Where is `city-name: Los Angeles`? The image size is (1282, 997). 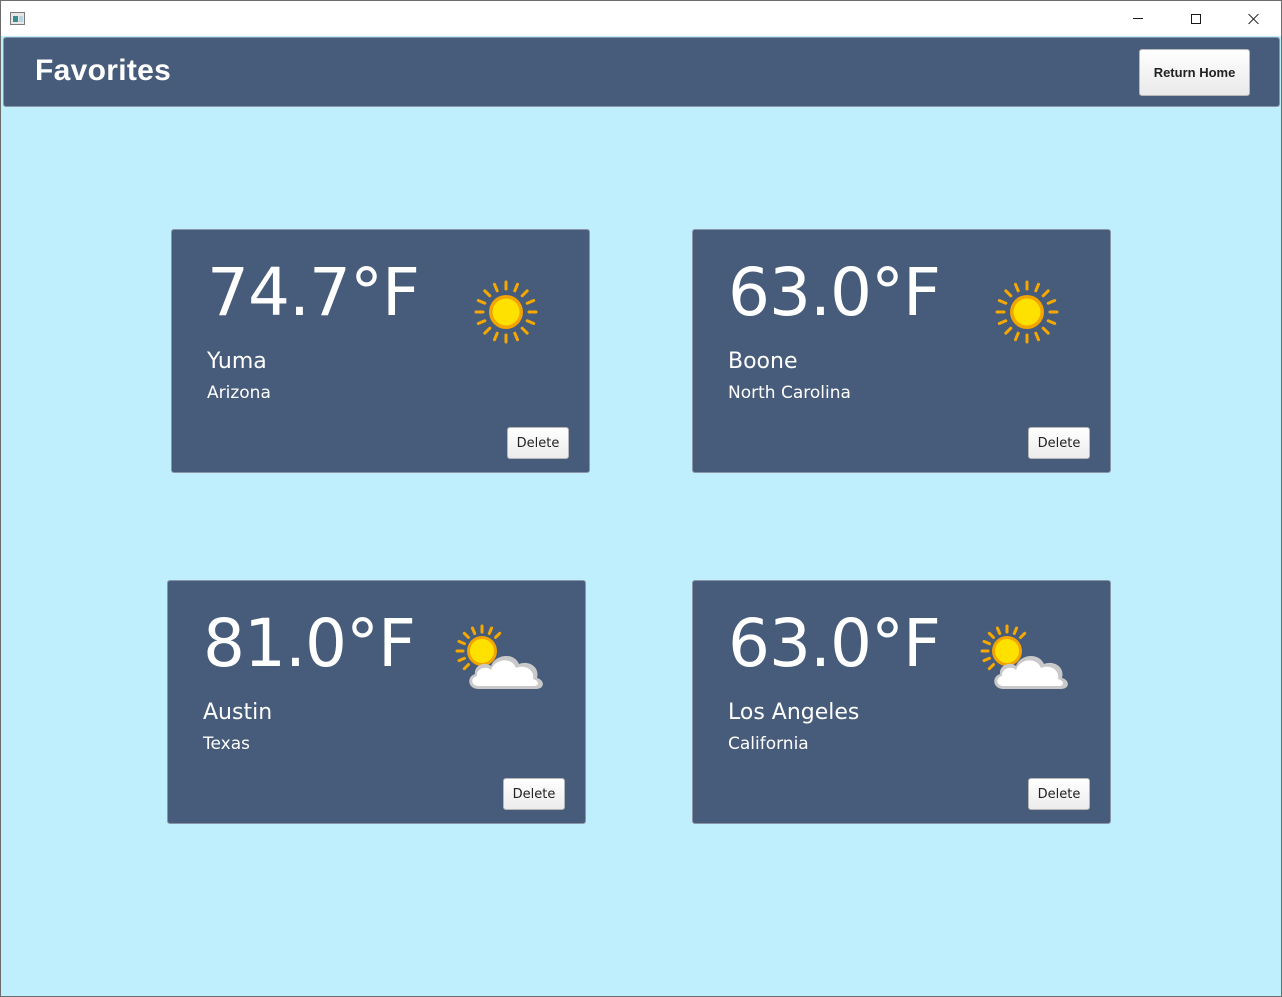 city-name: Los Angeles is located at coordinates (794, 712).